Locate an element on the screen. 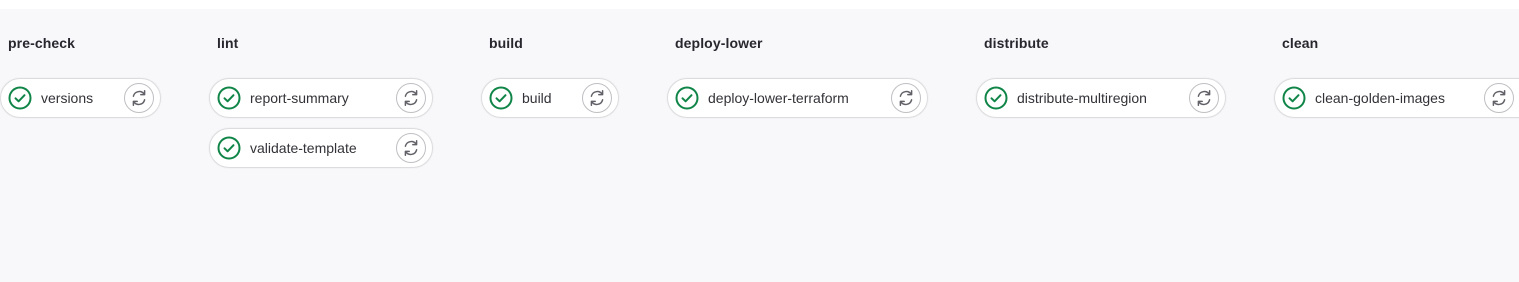  job-versions: versions is located at coordinates (80, 98).